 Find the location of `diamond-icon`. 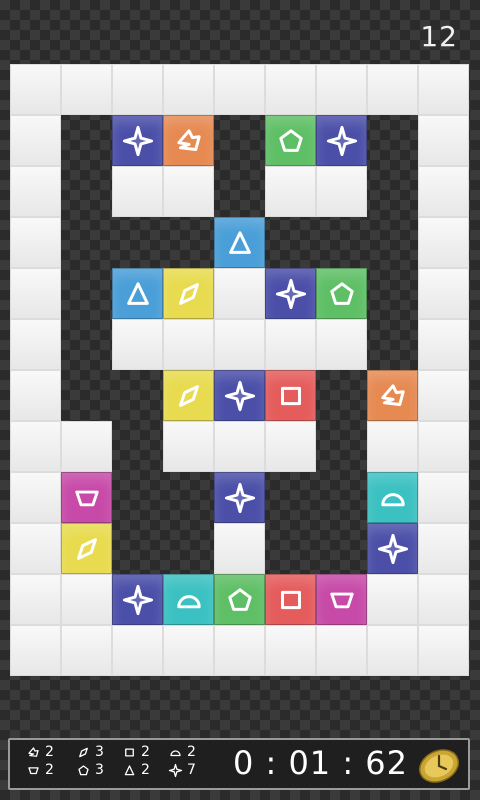

diamond-icon is located at coordinates (83, 752).